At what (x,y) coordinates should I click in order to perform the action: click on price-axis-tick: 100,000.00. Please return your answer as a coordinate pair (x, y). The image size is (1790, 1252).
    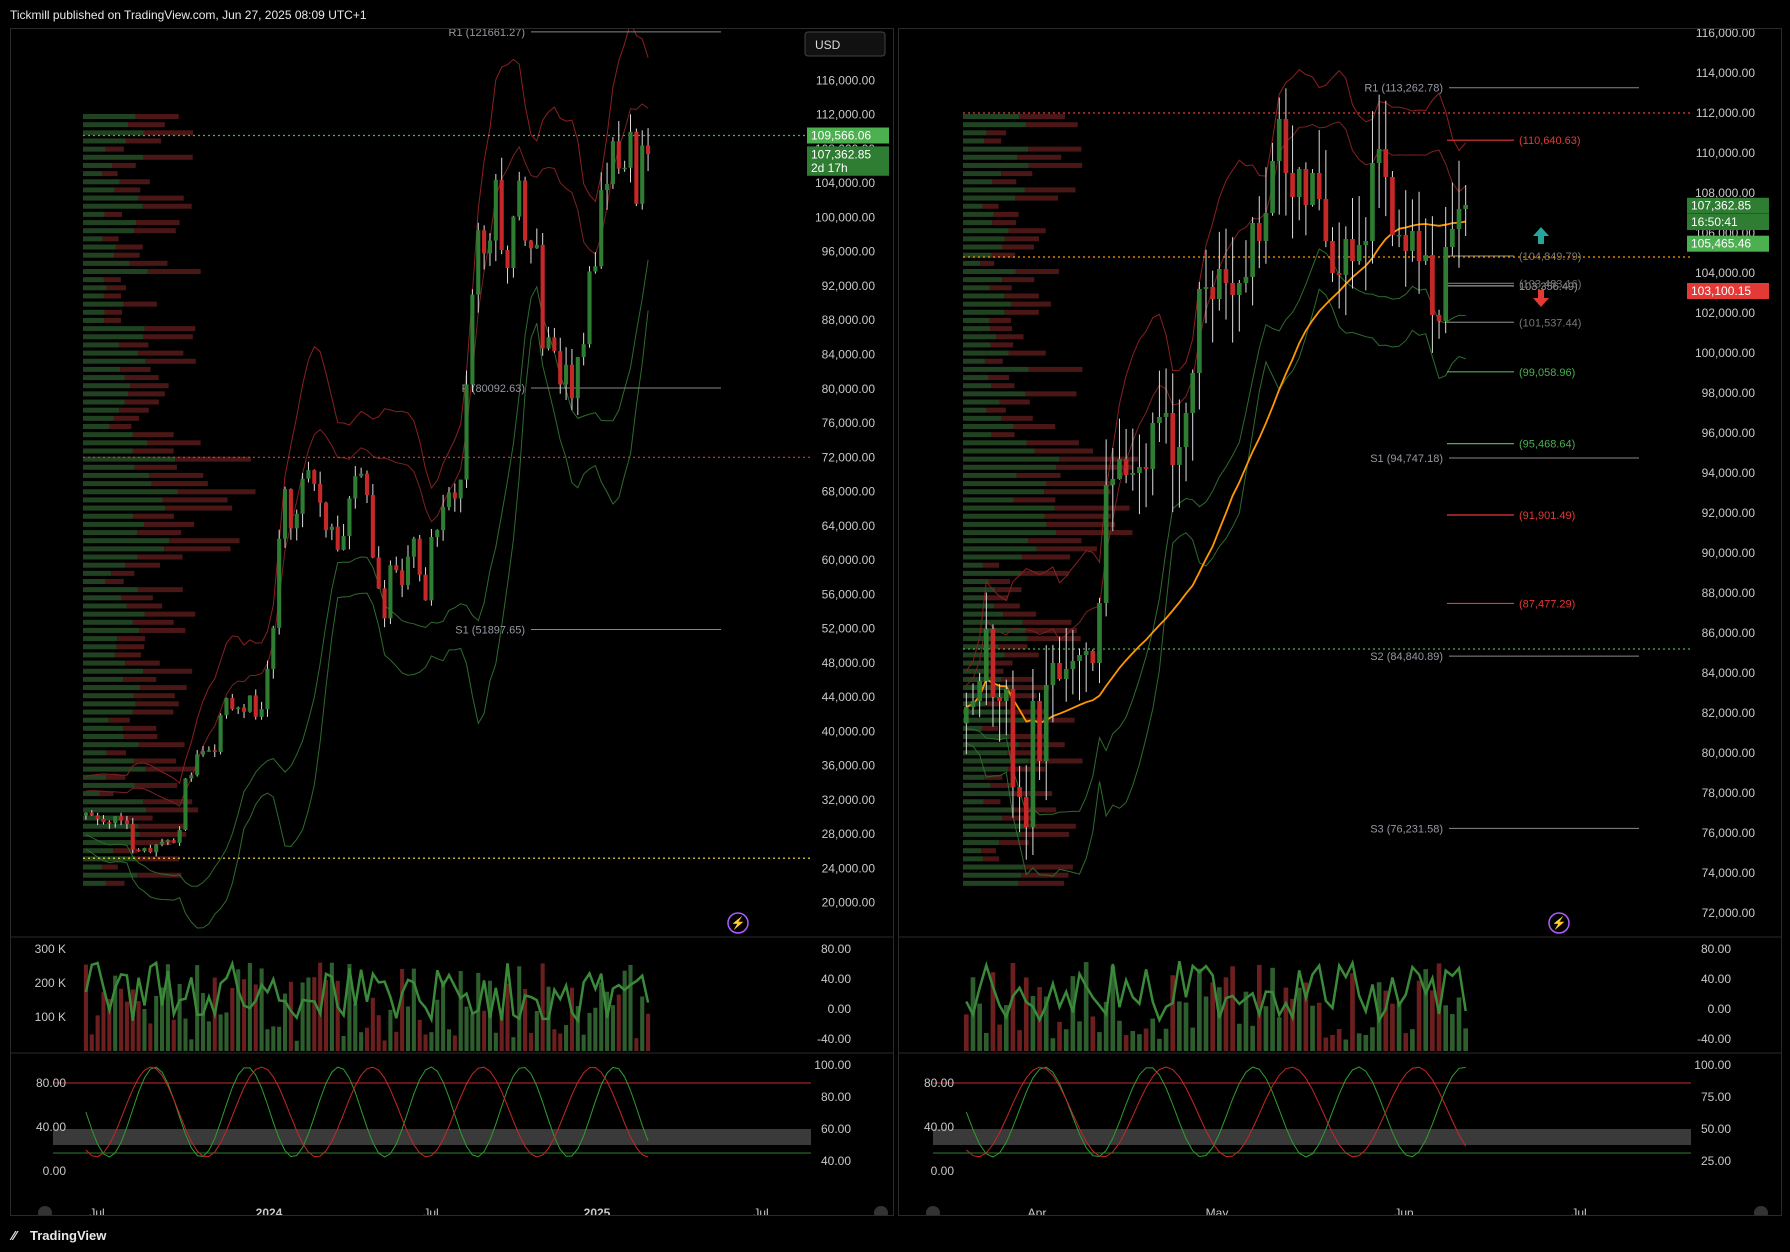
    Looking at the image, I should click on (845, 217).